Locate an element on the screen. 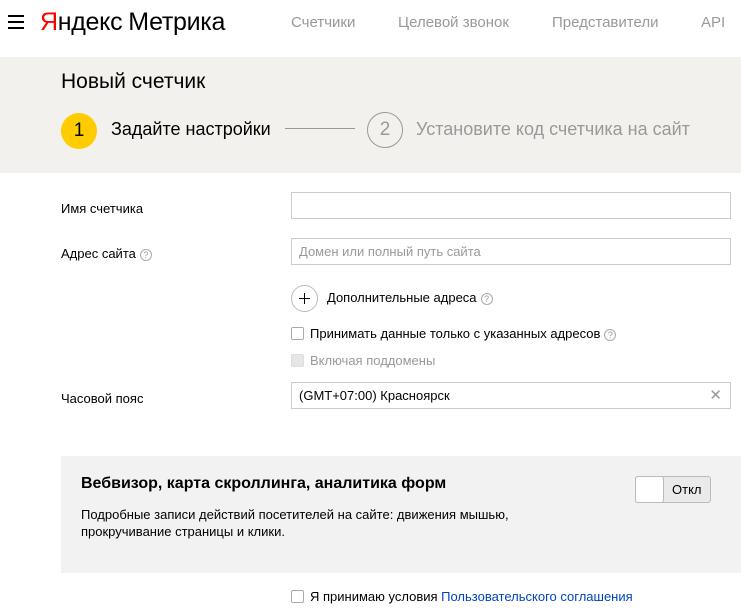 This screenshot has height=615, width=741. step-1-label: Задайте настройки is located at coordinates (191, 129).